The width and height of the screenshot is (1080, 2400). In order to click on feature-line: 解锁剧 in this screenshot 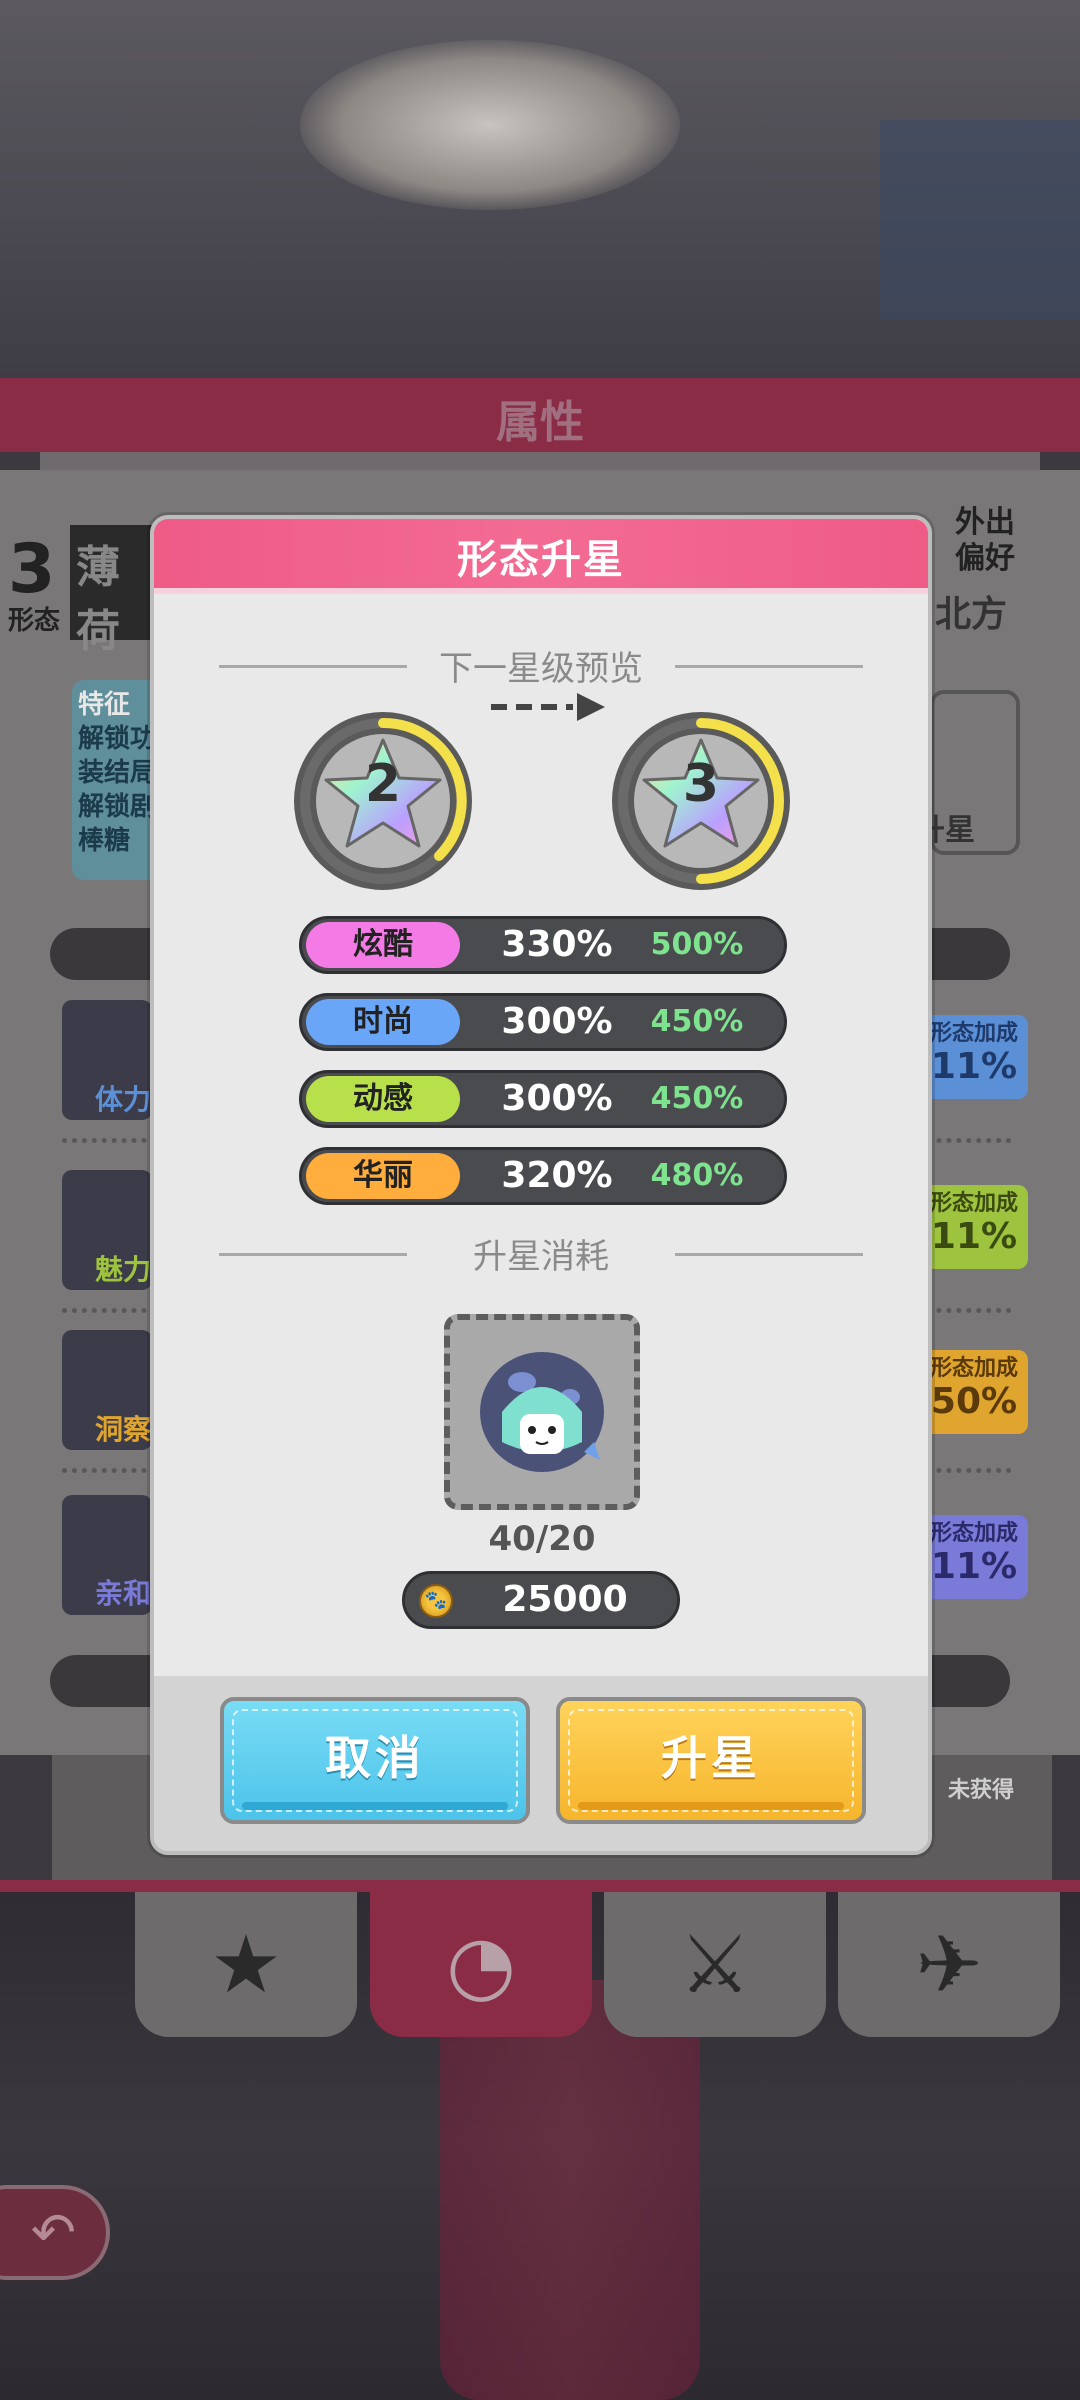, I will do `click(117, 807)`.